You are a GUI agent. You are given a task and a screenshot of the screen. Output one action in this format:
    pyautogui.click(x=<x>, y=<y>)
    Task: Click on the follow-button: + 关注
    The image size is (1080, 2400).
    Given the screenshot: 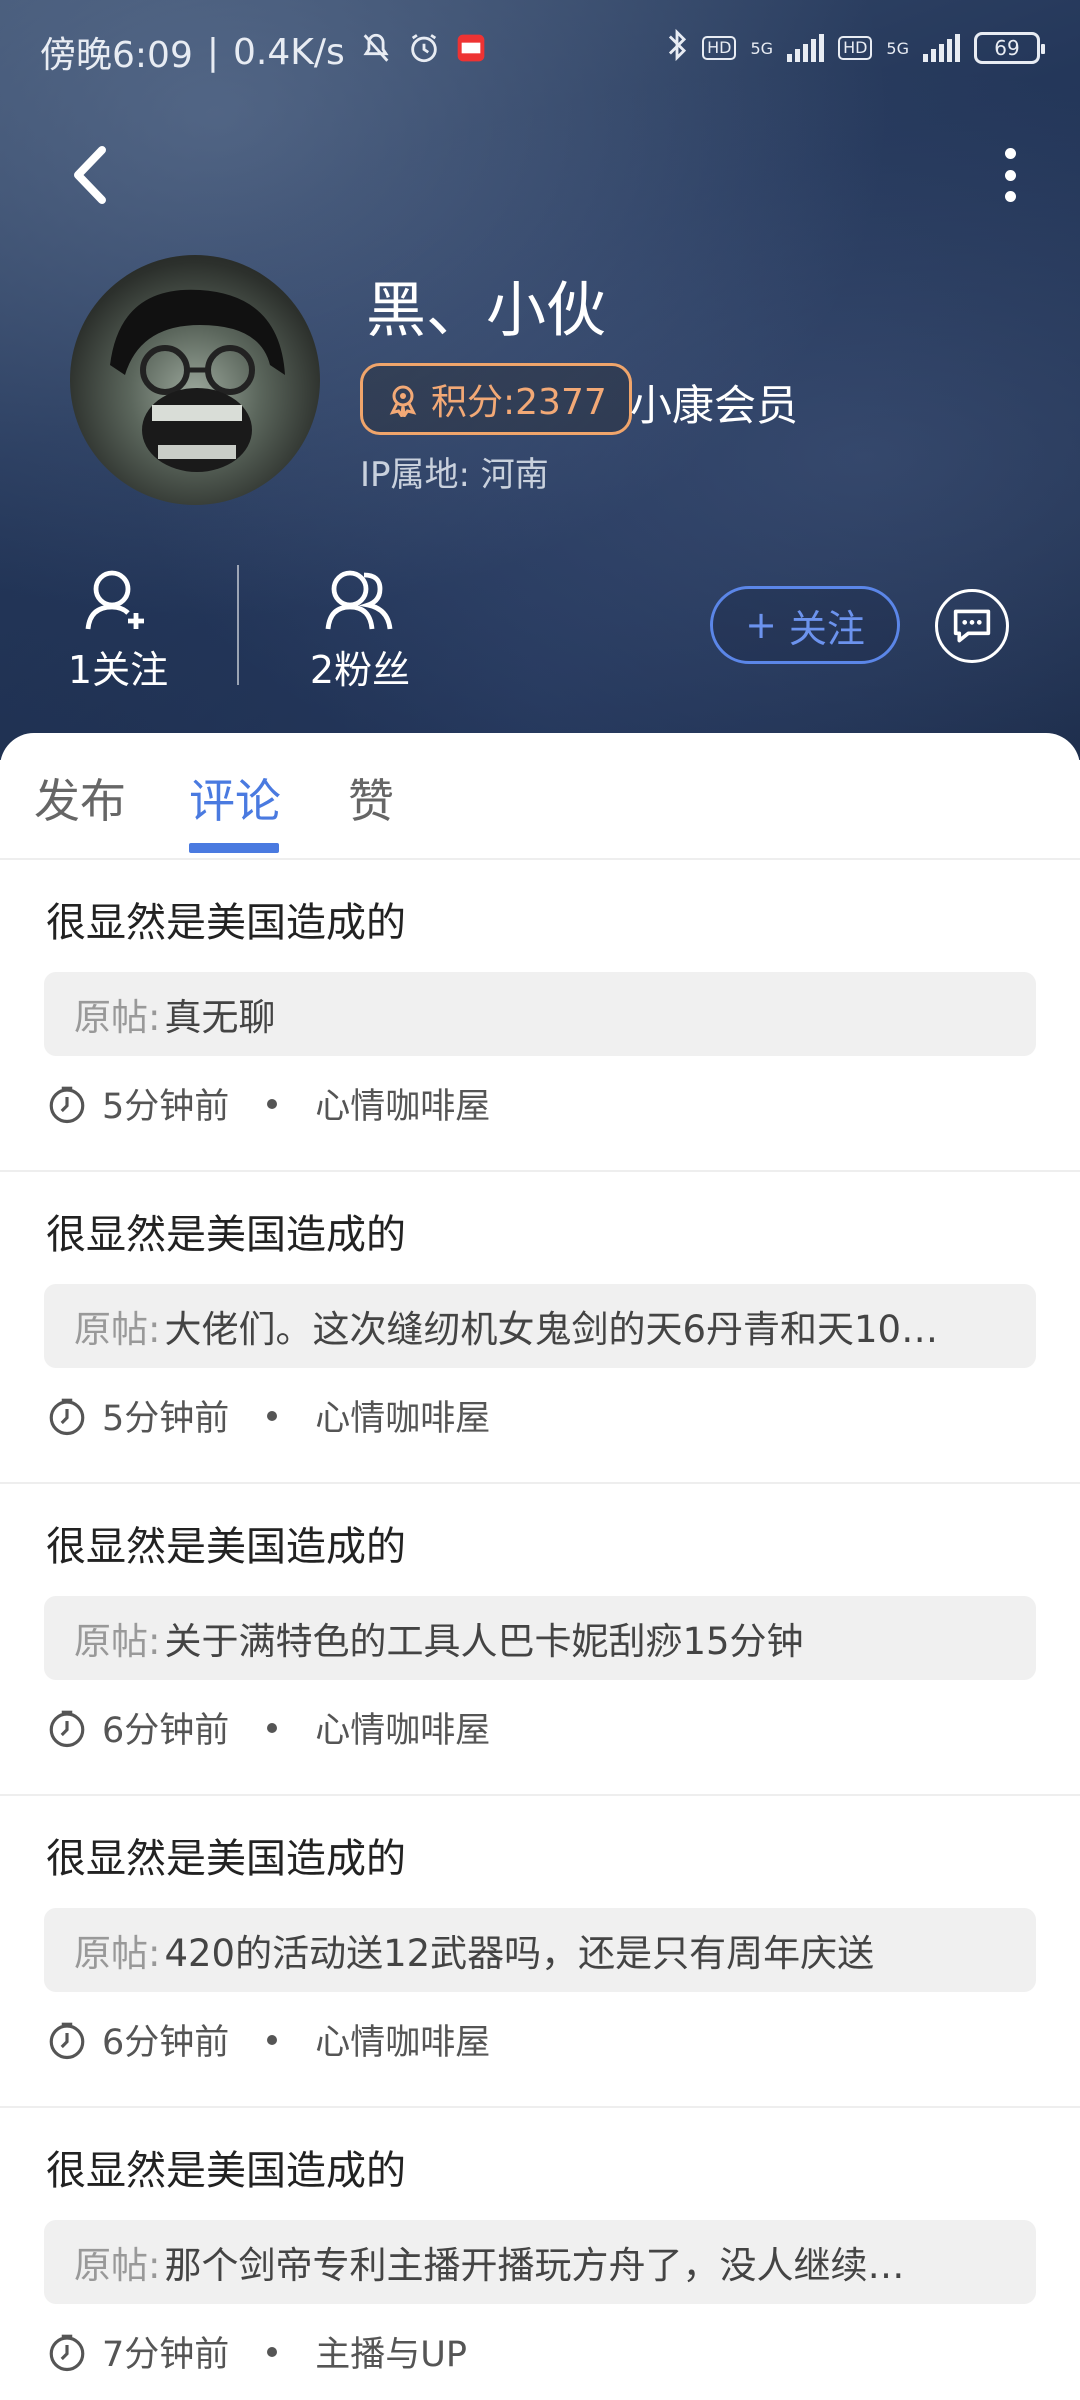 What is the action you would take?
    pyautogui.click(x=805, y=625)
    